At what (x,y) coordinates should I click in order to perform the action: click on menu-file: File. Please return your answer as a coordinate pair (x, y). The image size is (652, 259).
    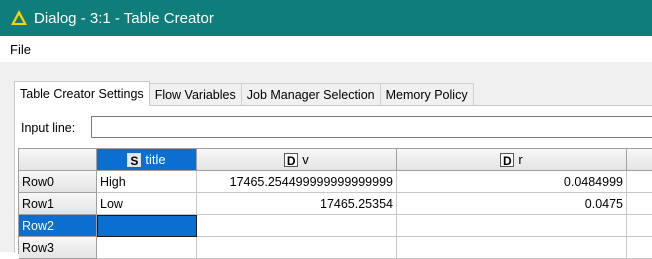
    Looking at the image, I should click on (20, 49).